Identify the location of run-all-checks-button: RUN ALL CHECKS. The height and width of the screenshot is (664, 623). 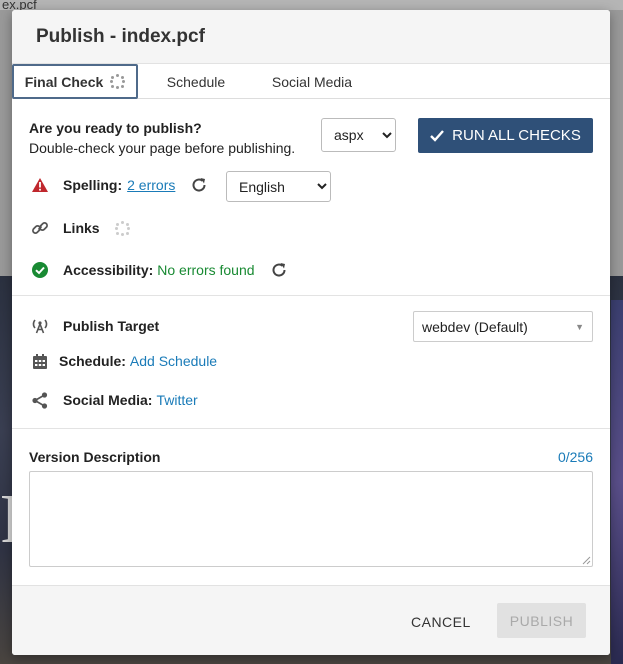
(505, 135).